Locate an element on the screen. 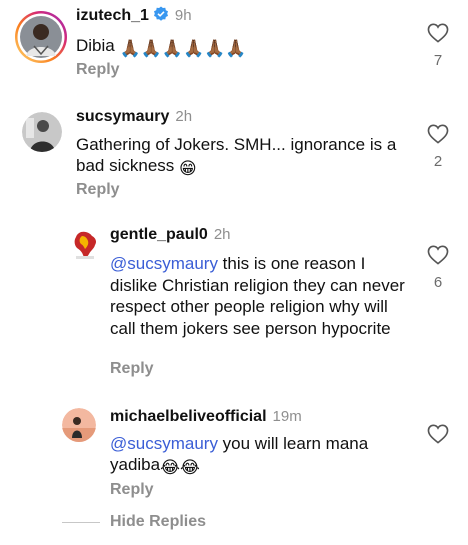 The width and height of the screenshot is (468, 545). timestamp: 9h is located at coordinates (183, 15).